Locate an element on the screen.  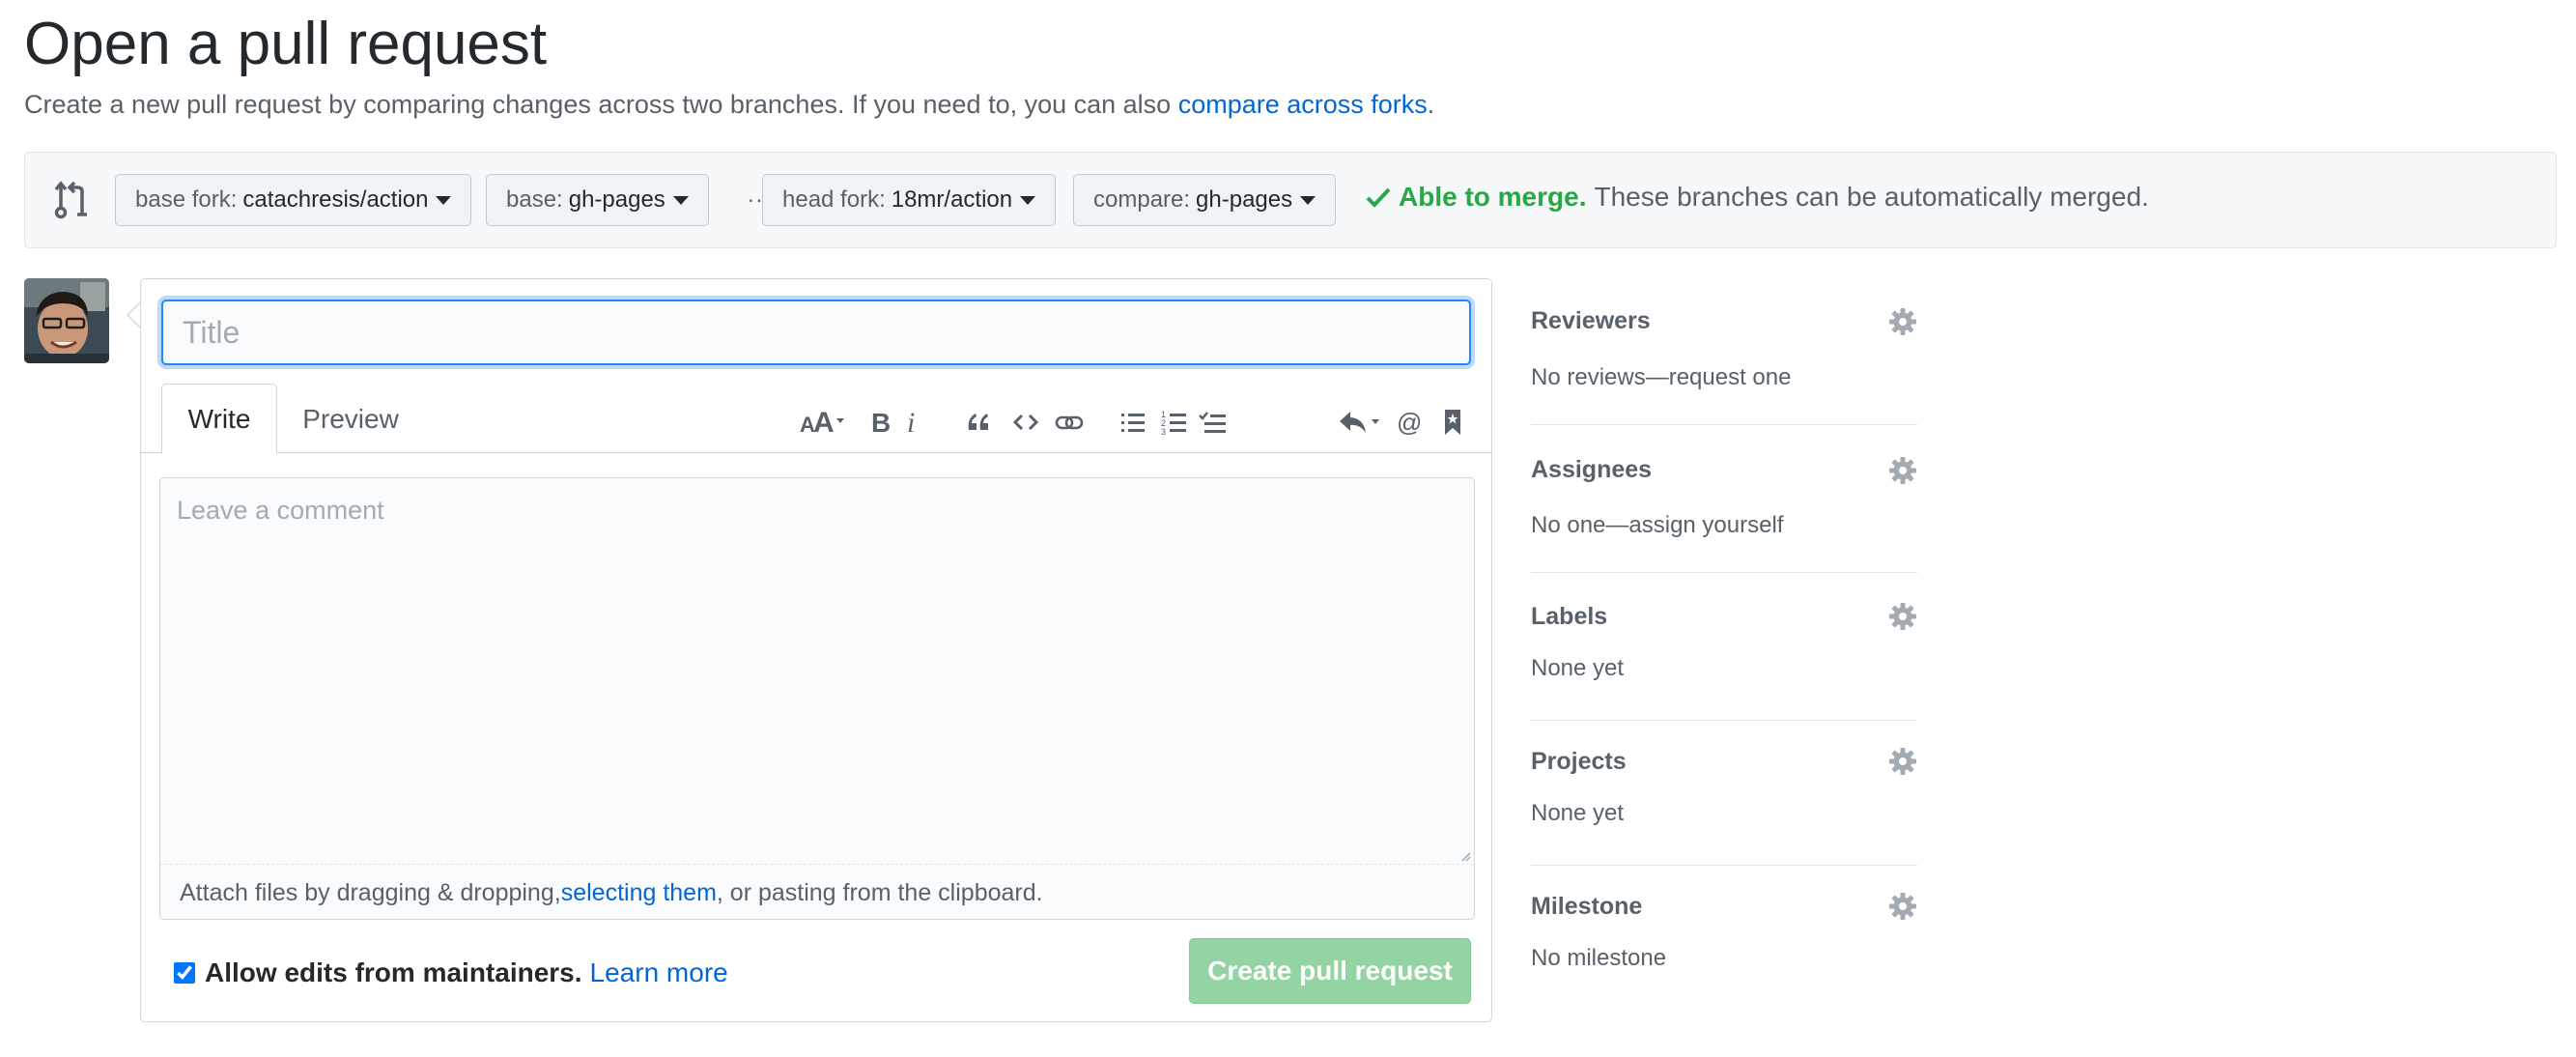
quote-icon is located at coordinates (978, 422).